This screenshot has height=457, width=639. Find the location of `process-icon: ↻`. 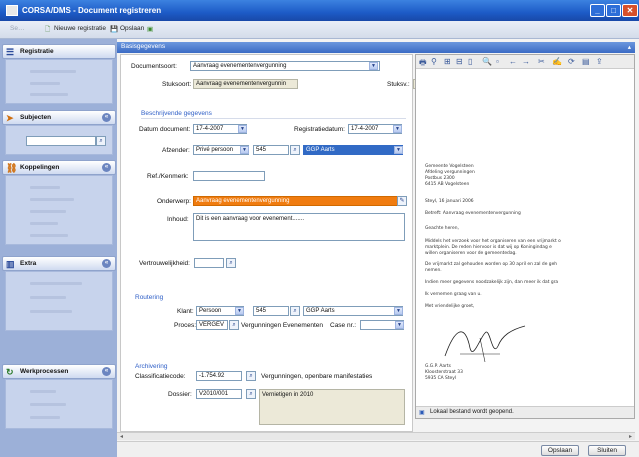

process-icon: ↻ is located at coordinates (10, 372).